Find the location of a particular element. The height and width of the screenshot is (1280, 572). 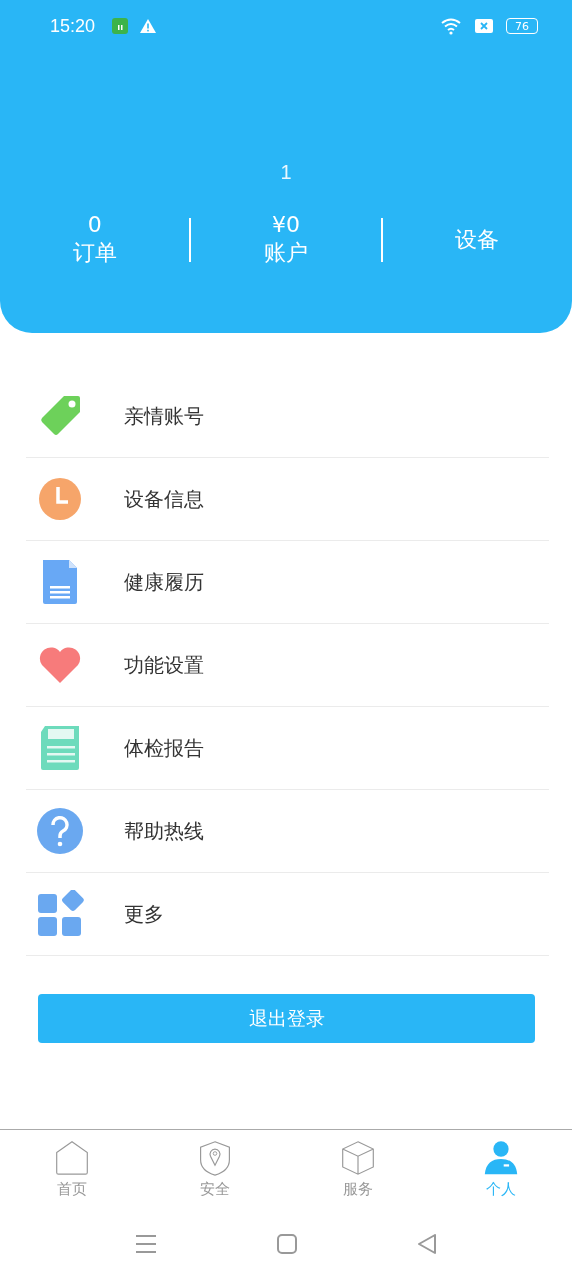

tab: 服务 is located at coordinates (357, 1169).